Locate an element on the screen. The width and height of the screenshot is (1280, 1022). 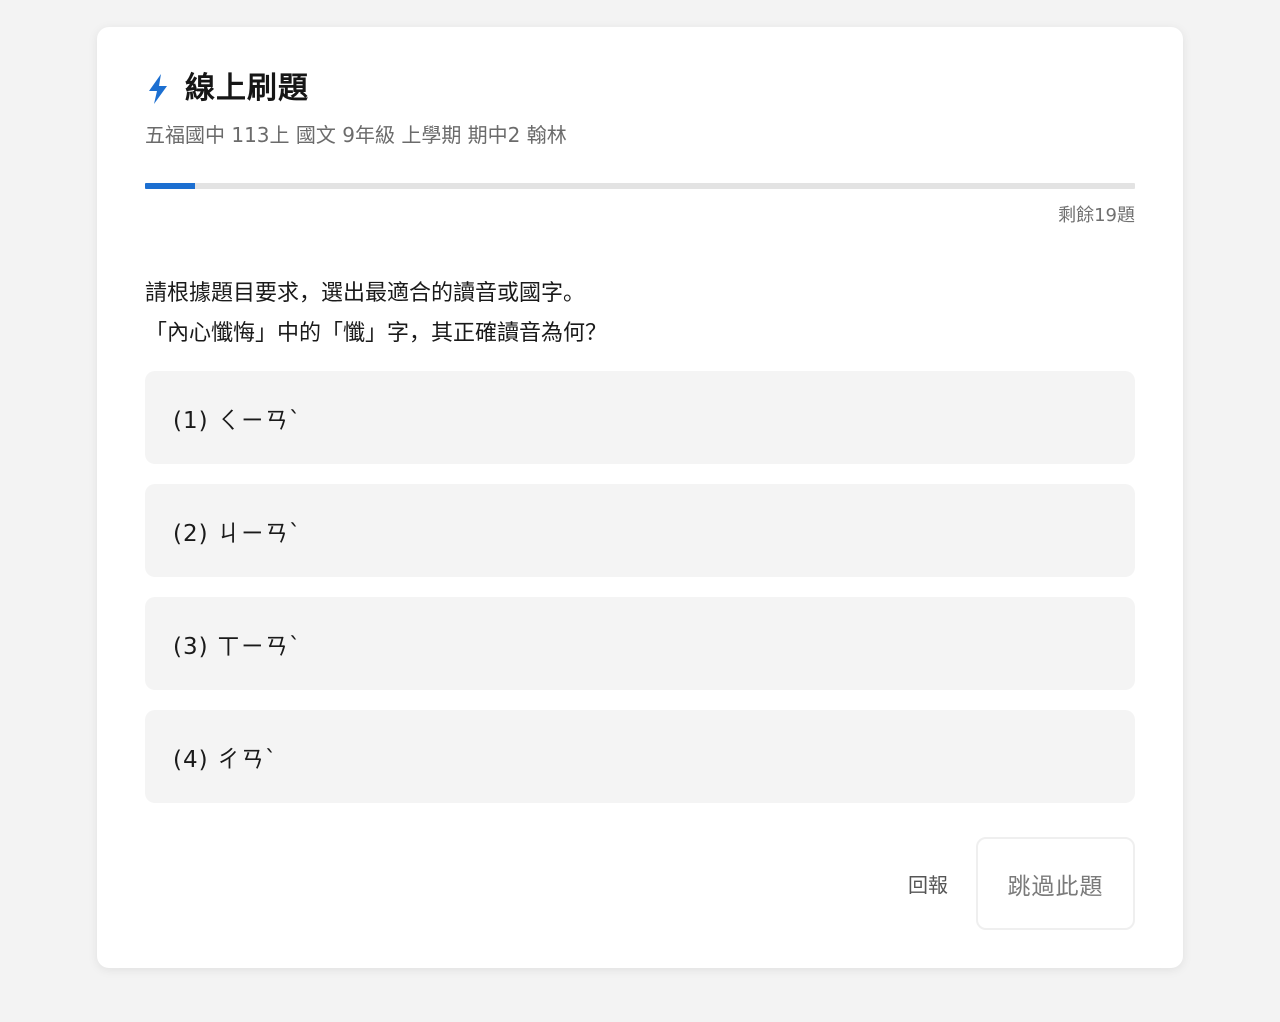
option-1: (1) ㄑㄧㄢˋ is located at coordinates (640, 417).